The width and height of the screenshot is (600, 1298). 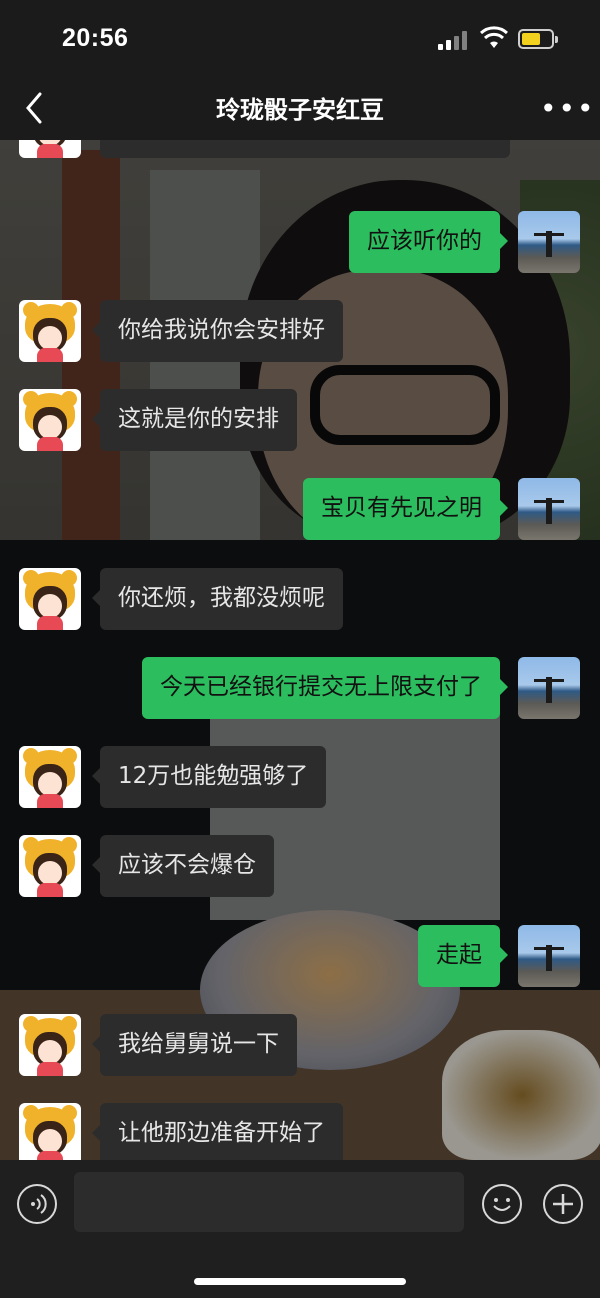 I want to click on voice-input-icon, so click(x=37, y=1204).